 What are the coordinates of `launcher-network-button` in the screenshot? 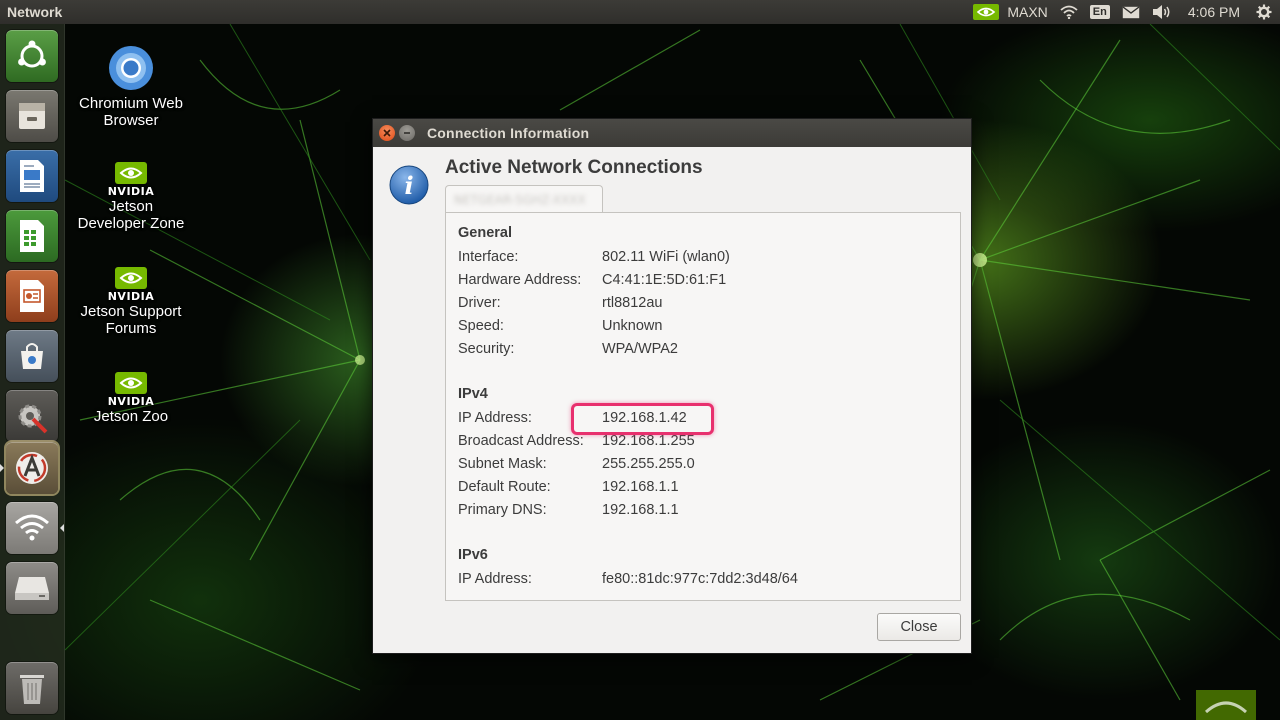 It's located at (32, 528).